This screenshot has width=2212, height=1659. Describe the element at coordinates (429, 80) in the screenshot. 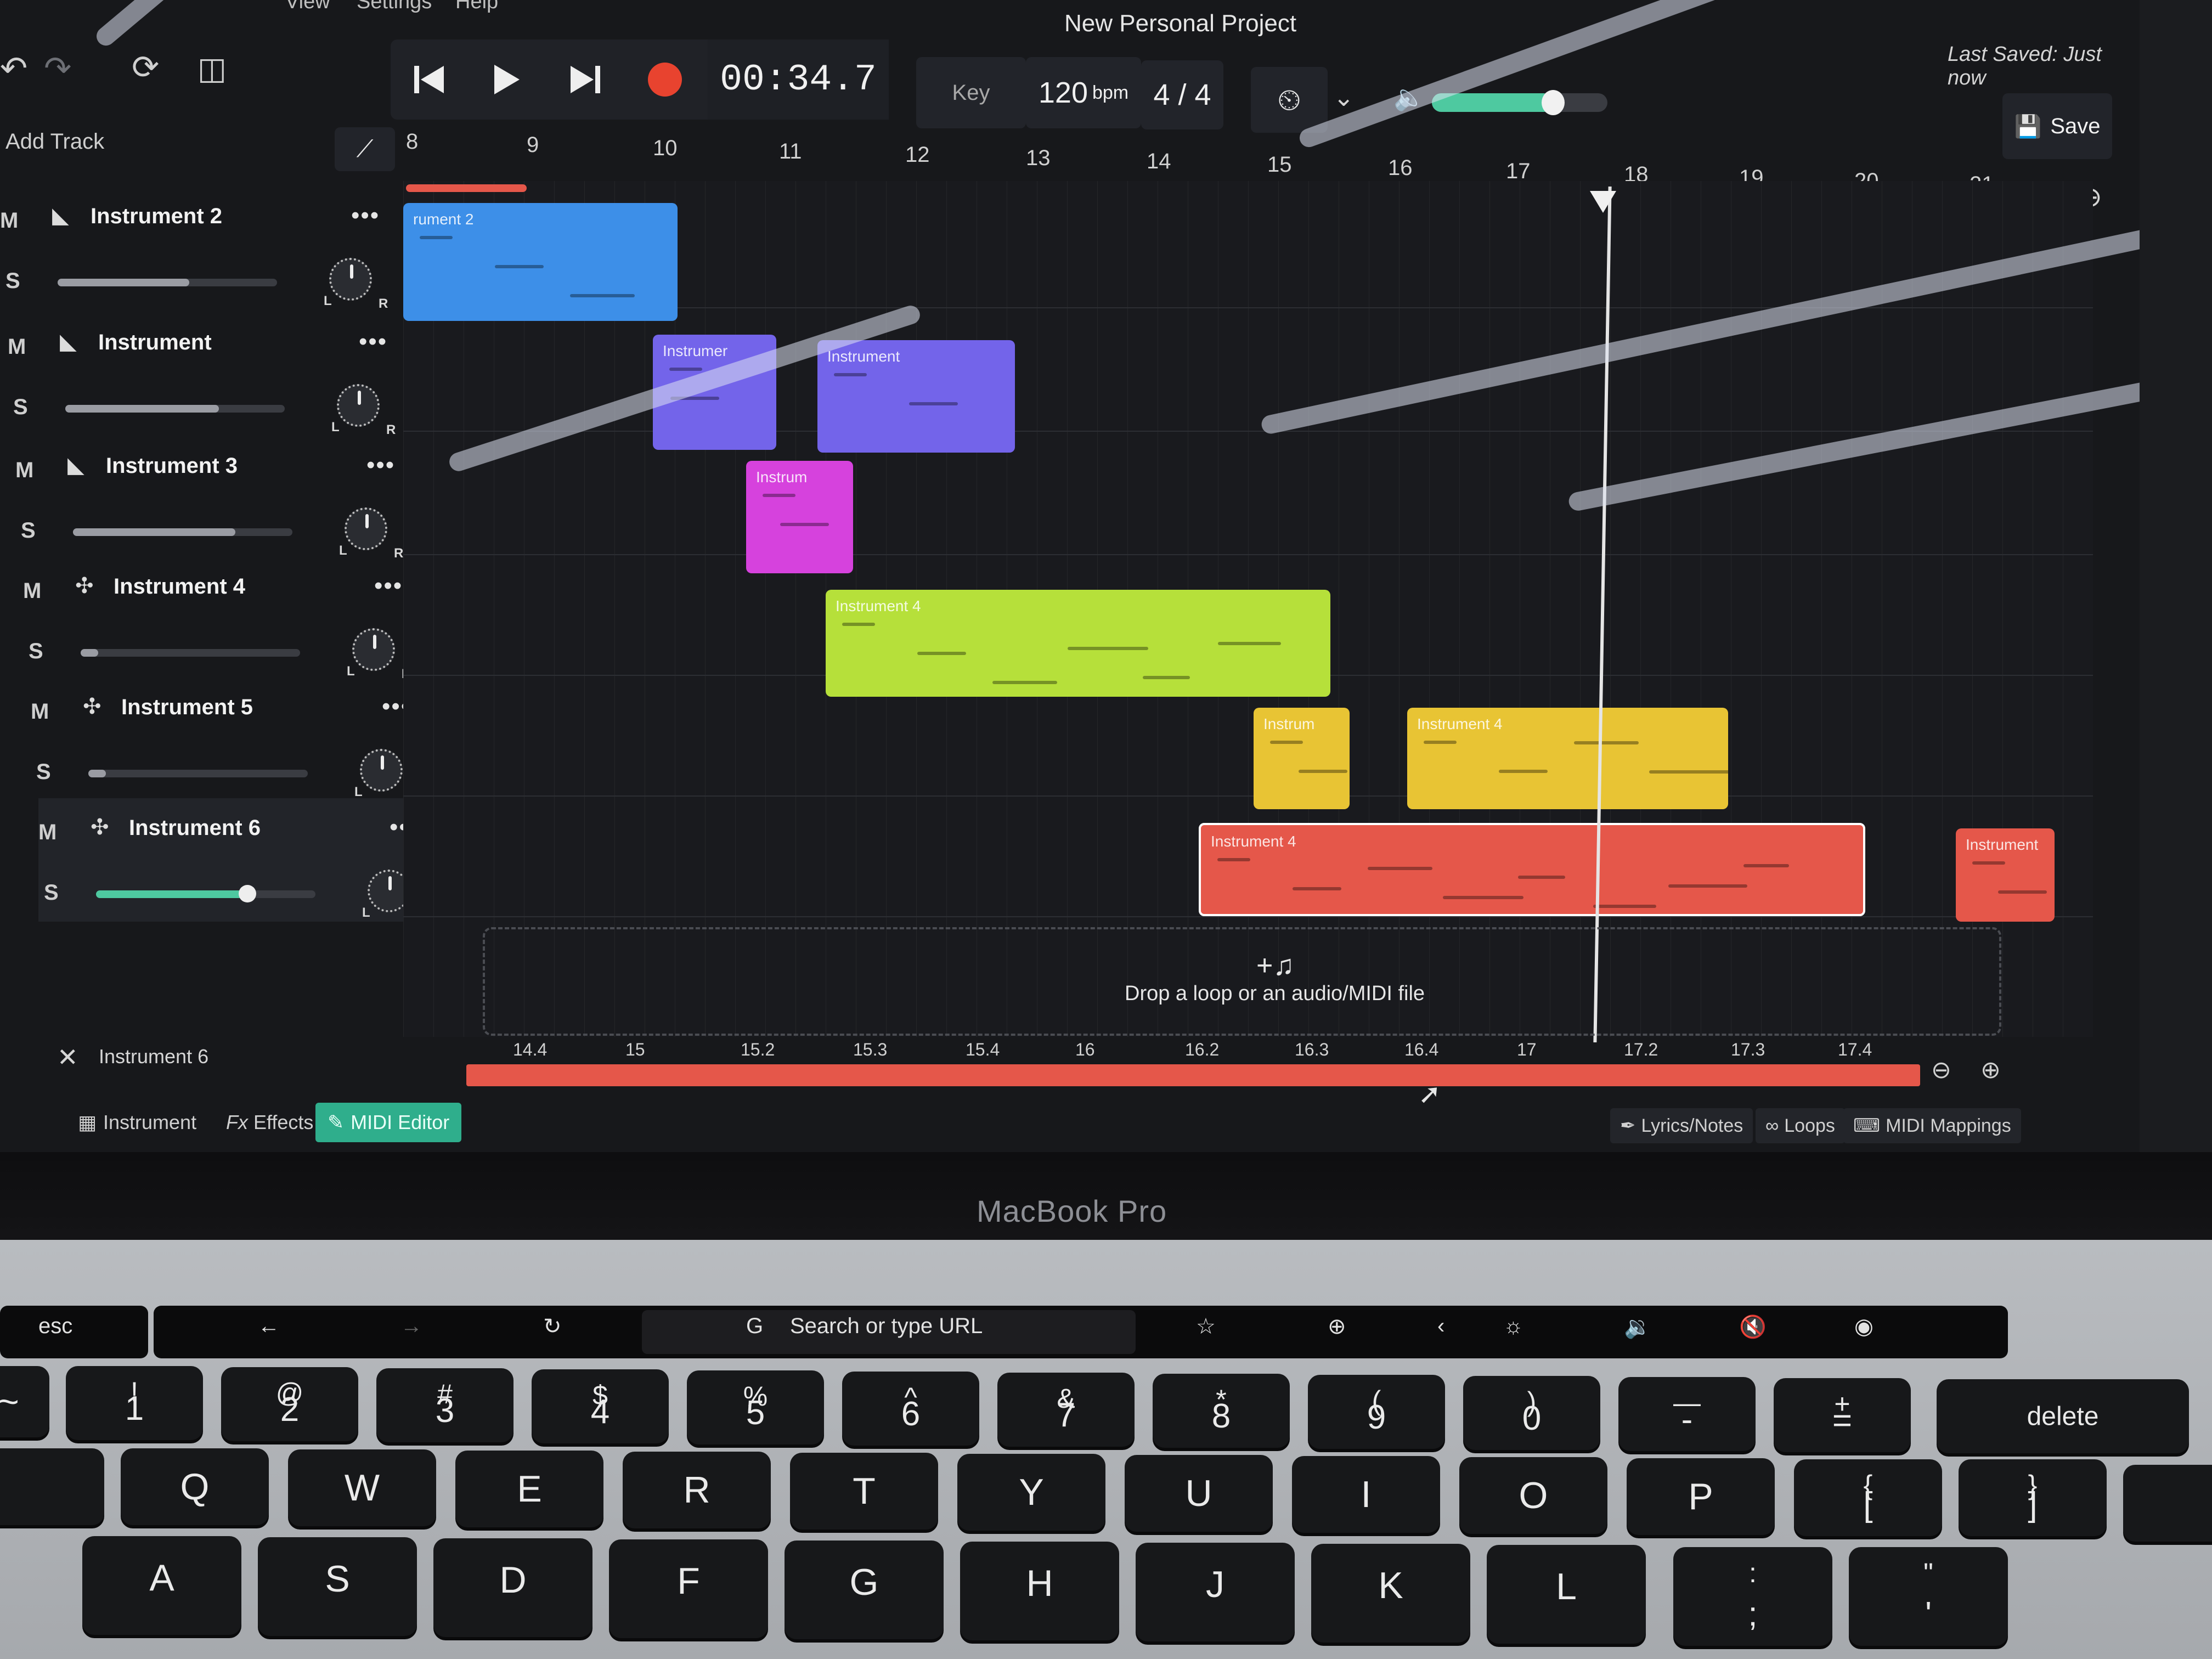

I see `skip-back-button` at that location.